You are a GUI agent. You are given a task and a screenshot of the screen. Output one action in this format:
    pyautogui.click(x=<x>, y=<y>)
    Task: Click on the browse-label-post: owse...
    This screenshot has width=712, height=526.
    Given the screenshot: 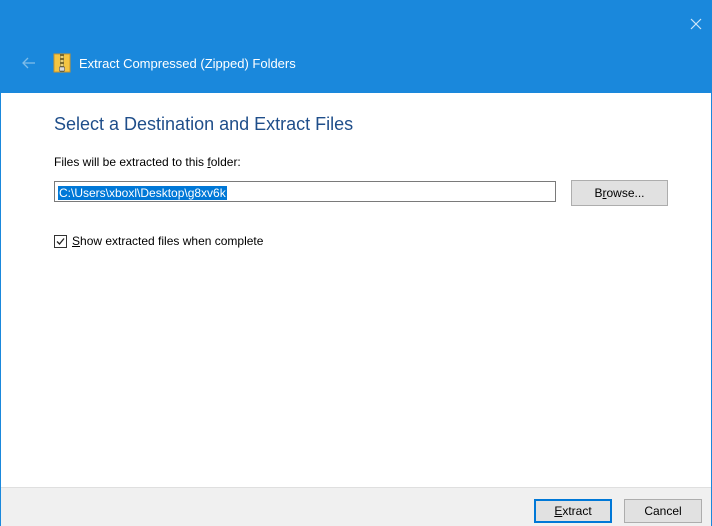 What is the action you would take?
    pyautogui.click(x=625, y=193)
    